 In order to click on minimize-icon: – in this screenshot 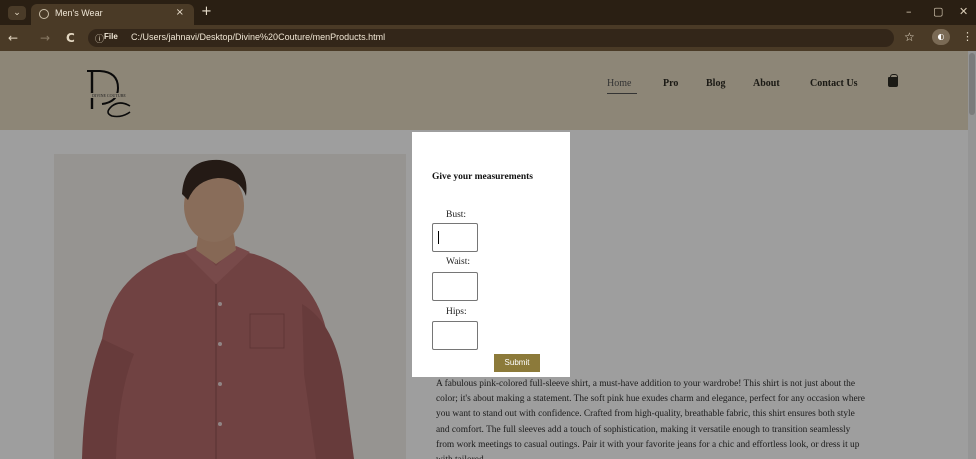, I will do `click(909, 11)`.